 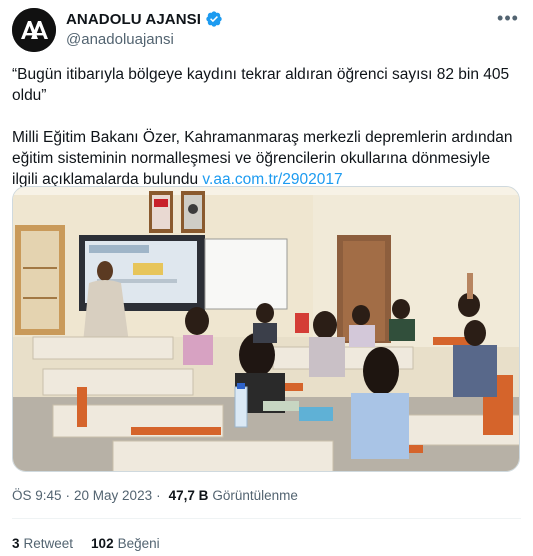 I want to click on name-row: ANADOLU AJANSI, so click(x=144, y=19).